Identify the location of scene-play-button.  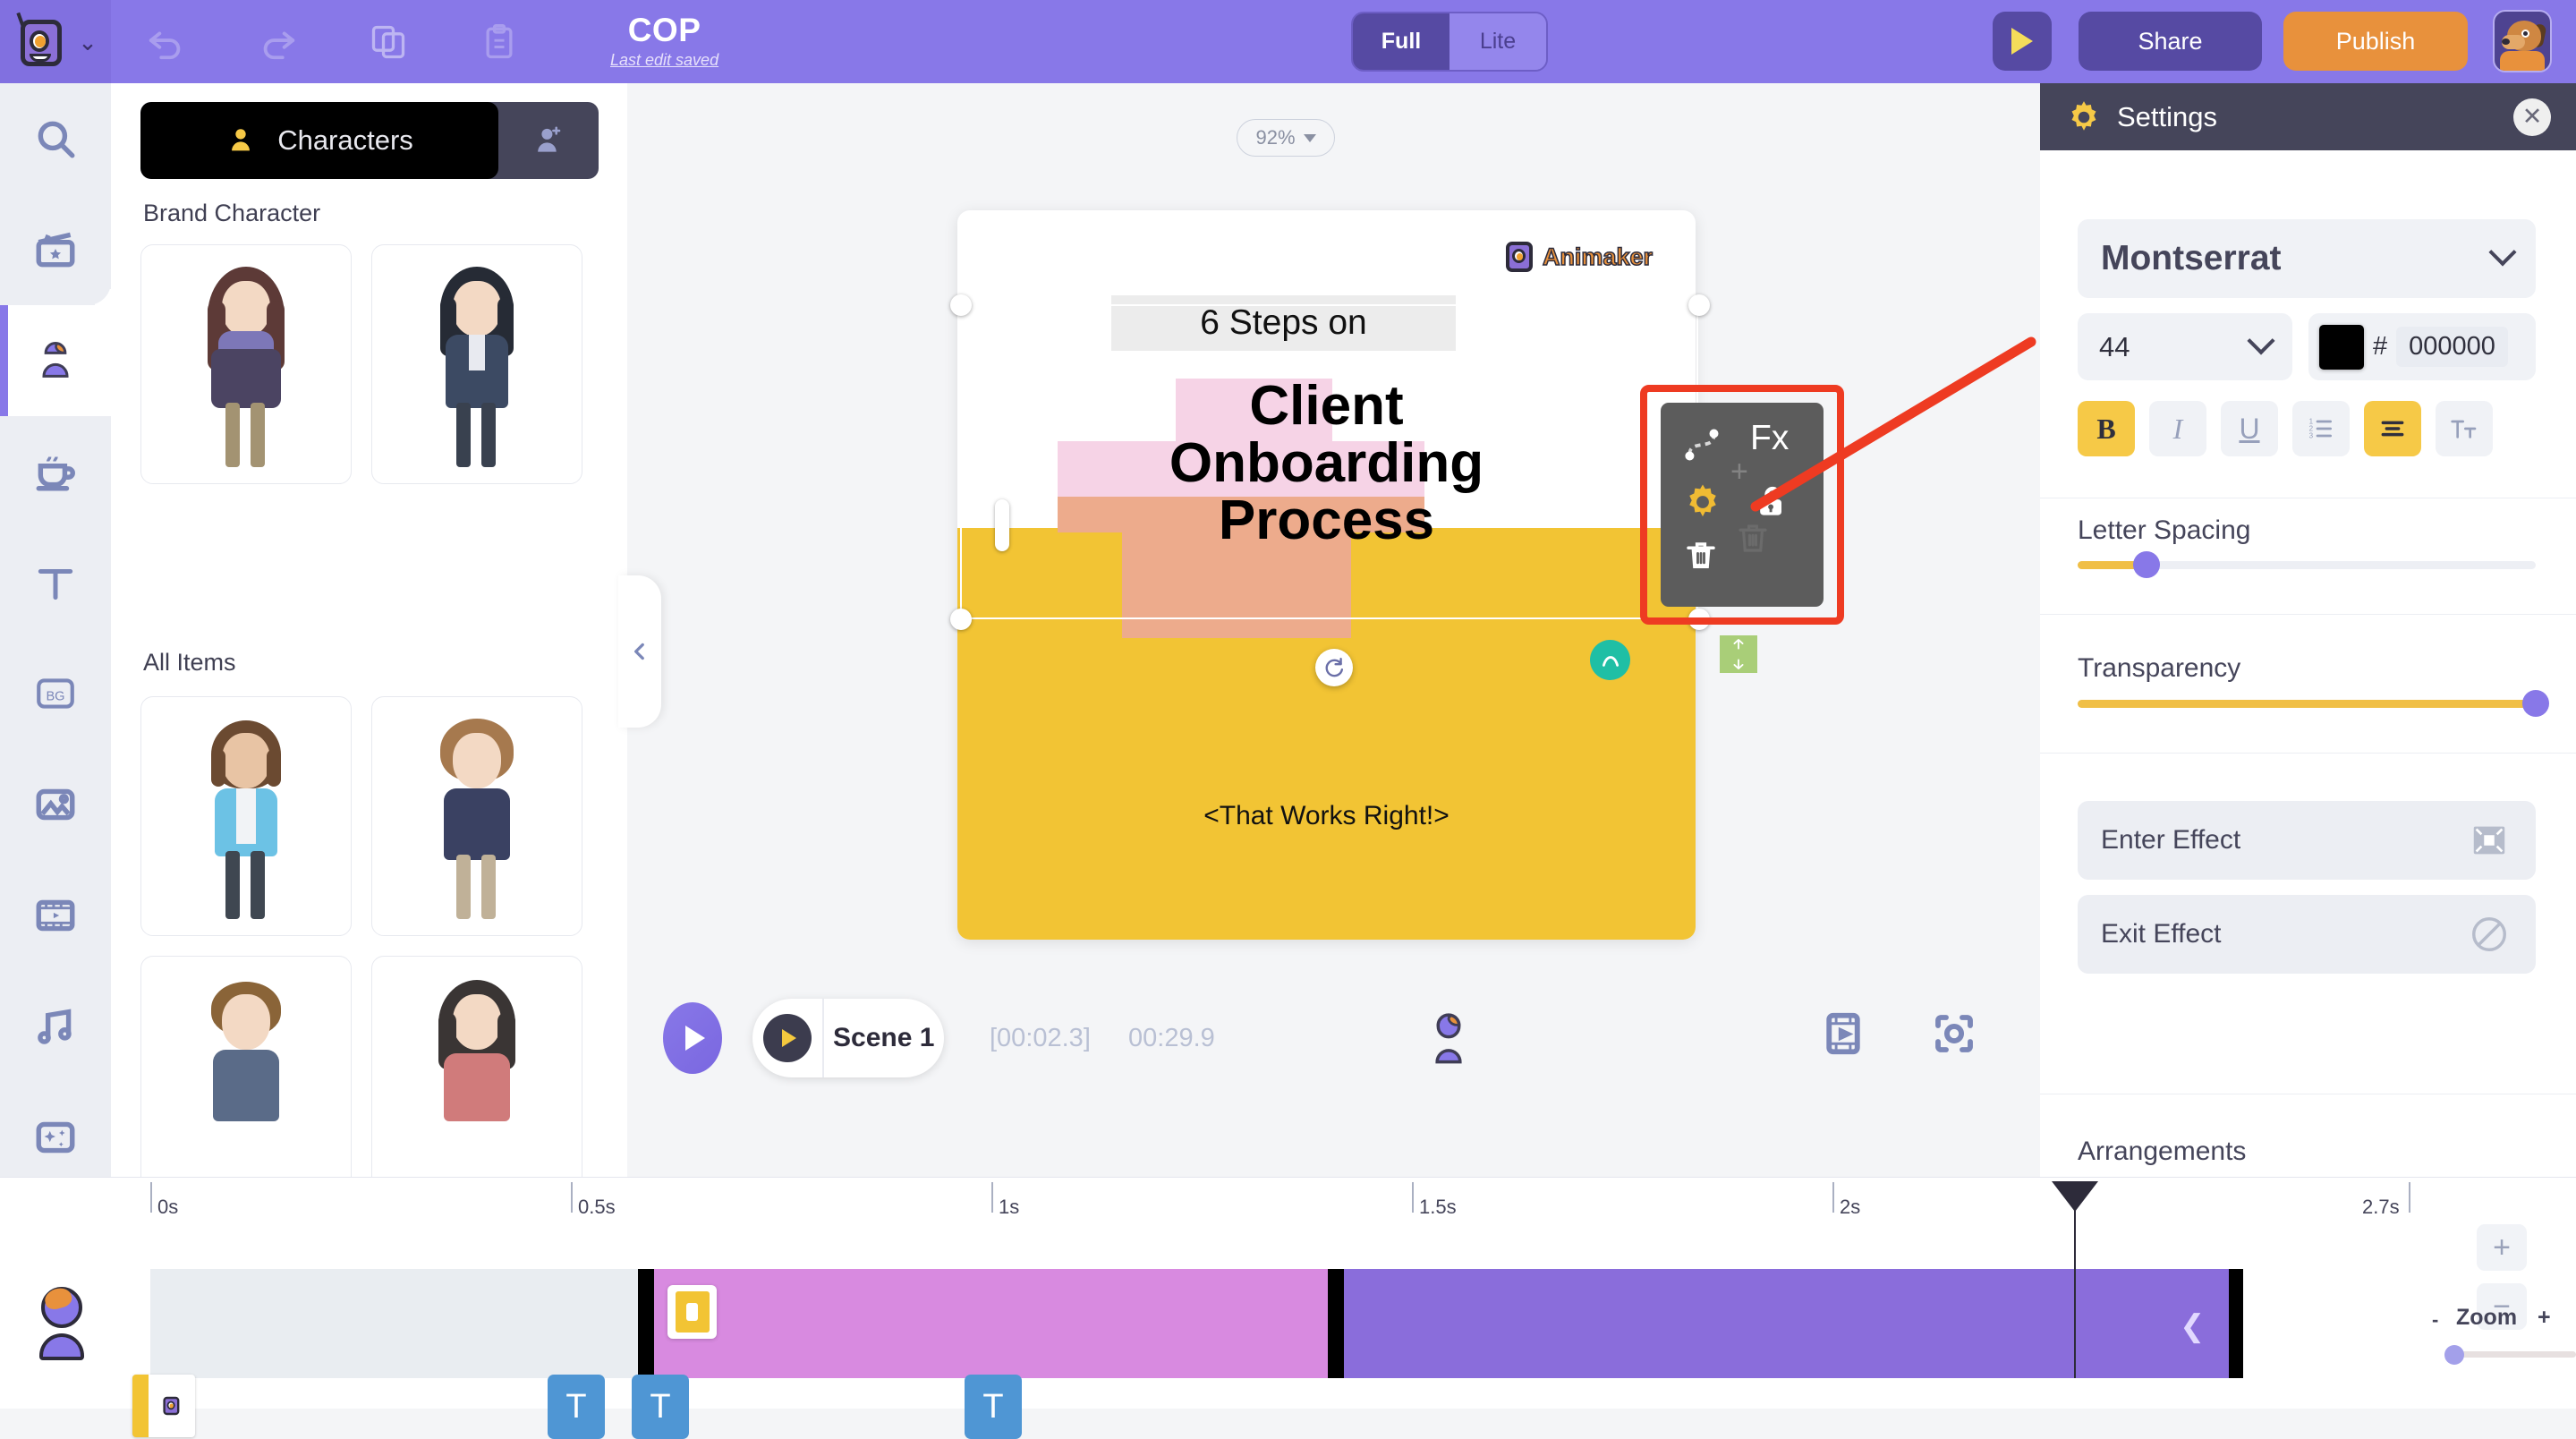
(787, 1038).